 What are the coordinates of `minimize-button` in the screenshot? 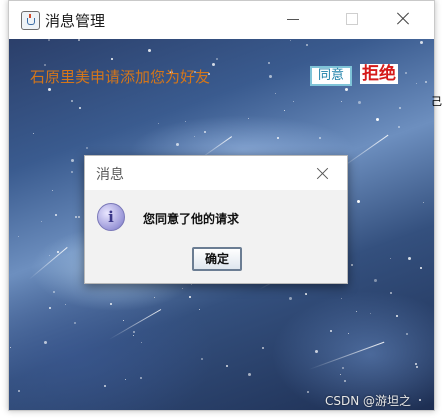 It's located at (294, 20).